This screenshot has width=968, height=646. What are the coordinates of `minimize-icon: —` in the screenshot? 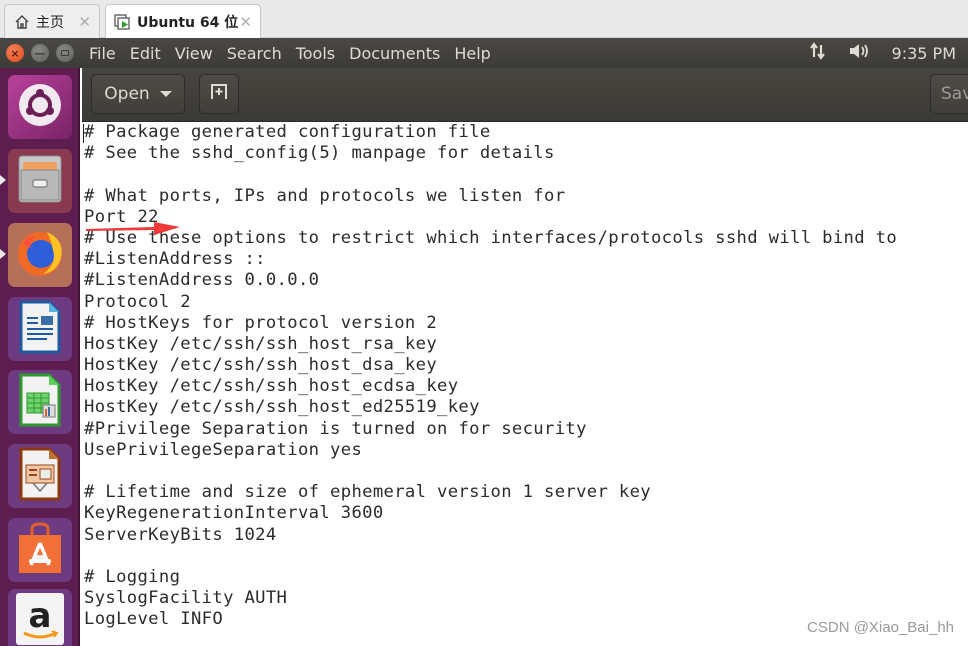 It's located at (40, 53).